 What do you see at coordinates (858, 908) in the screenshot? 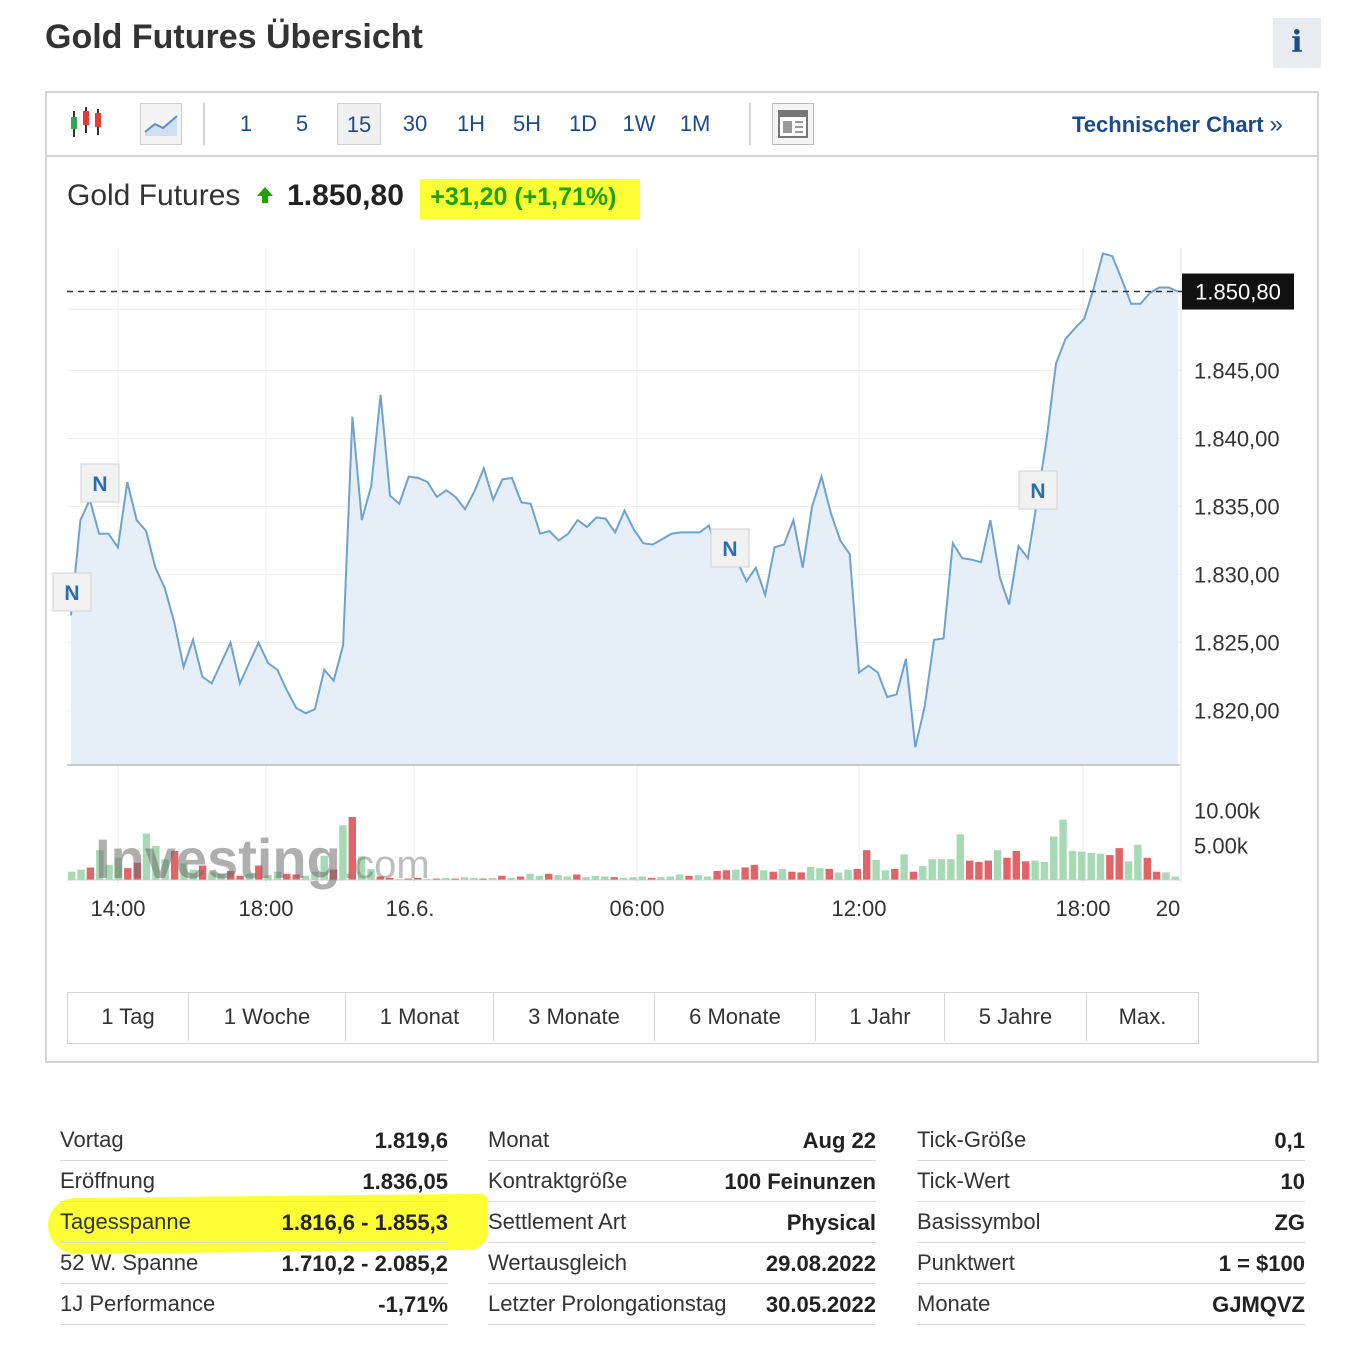
I see `x-tick-label: 12:00` at bounding box center [858, 908].